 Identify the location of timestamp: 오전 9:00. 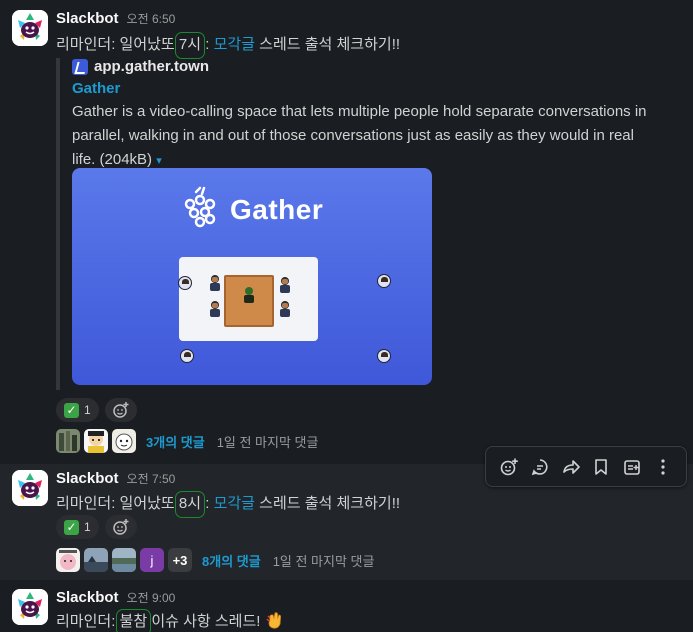
(151, 597).